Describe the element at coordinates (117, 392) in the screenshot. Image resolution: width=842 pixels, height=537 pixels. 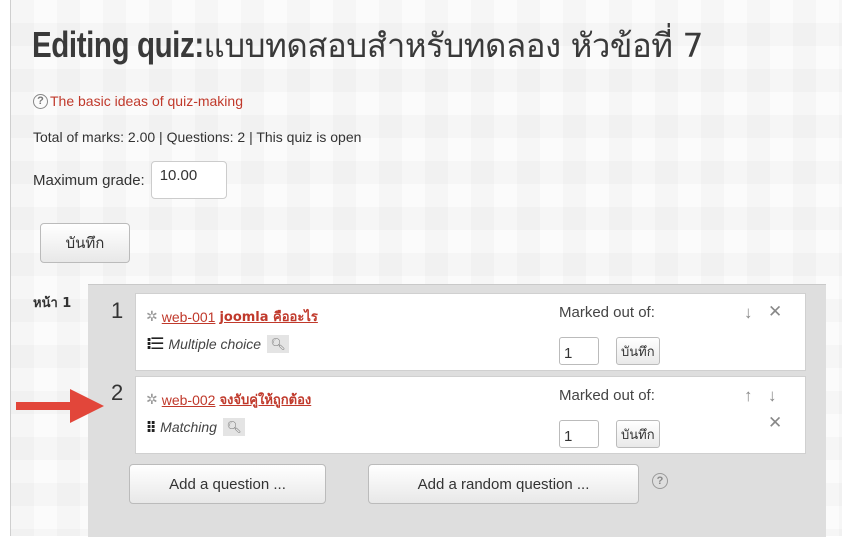
I see `question-number: 2` at that location.